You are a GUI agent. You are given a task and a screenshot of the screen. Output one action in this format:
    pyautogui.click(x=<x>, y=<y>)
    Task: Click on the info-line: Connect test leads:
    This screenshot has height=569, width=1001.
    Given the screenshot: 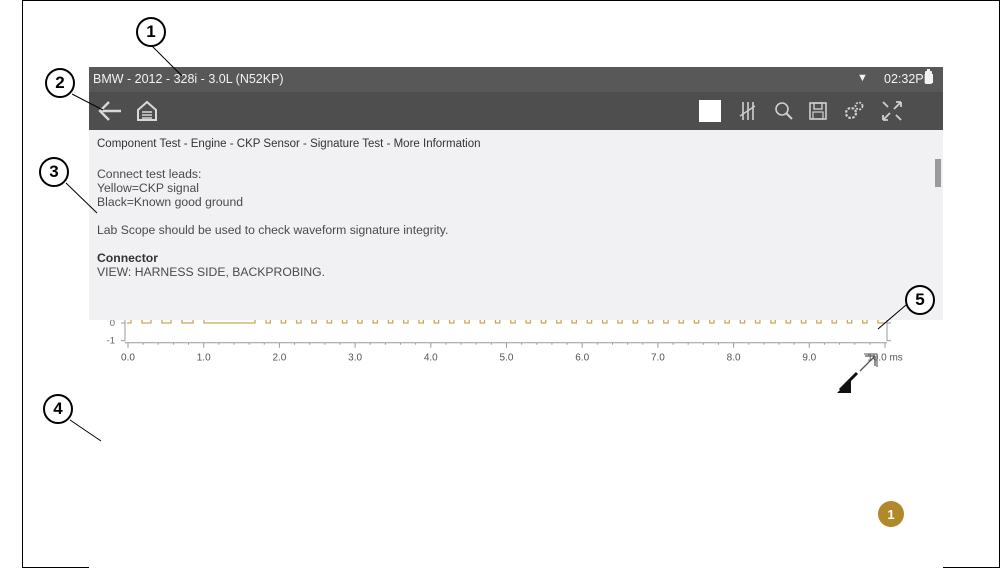 What is the action you would take?
    pyautogui.click(x=149, y=174)
    